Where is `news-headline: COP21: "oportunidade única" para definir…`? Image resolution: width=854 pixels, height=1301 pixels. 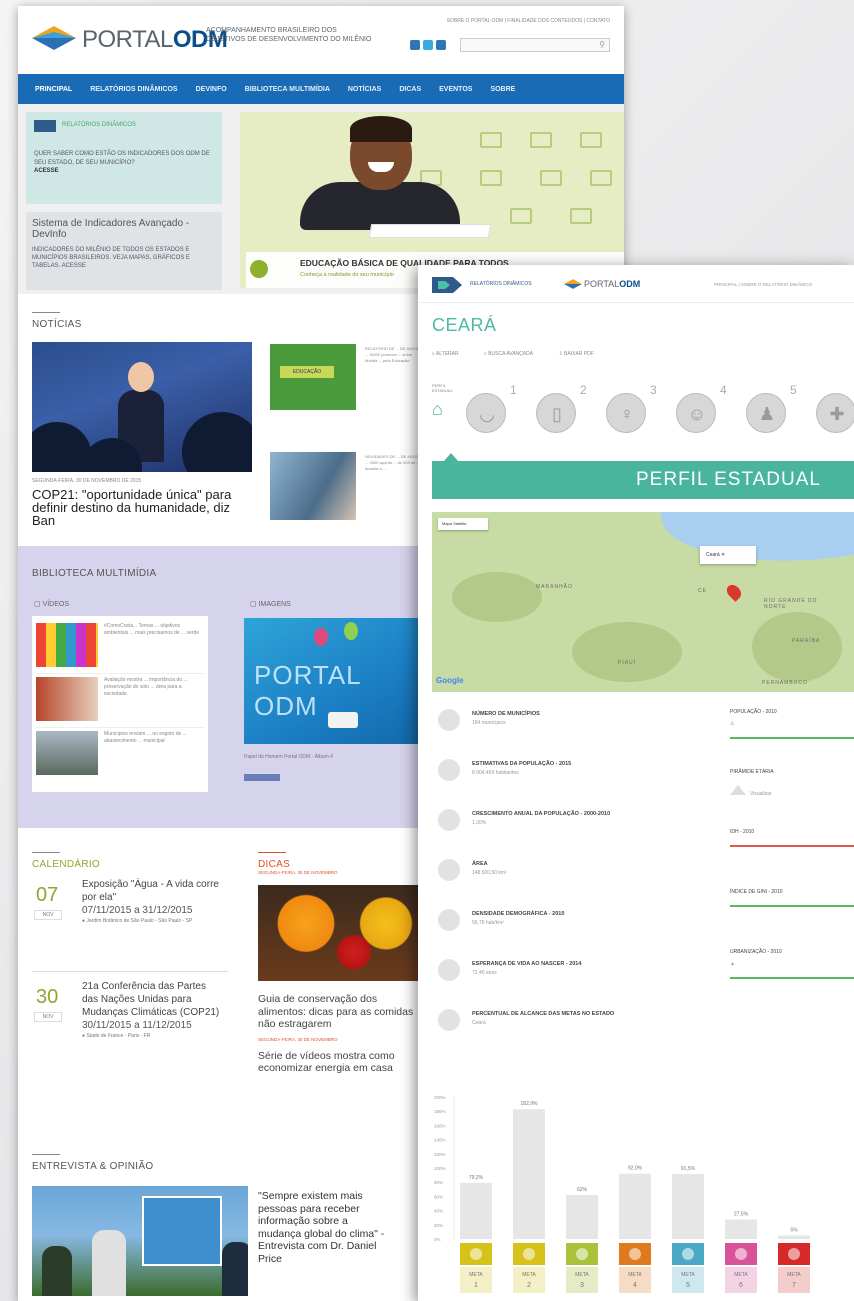 news-headline: COP21: "oportunidade única" para definir… is located at coordinates (142, 507).